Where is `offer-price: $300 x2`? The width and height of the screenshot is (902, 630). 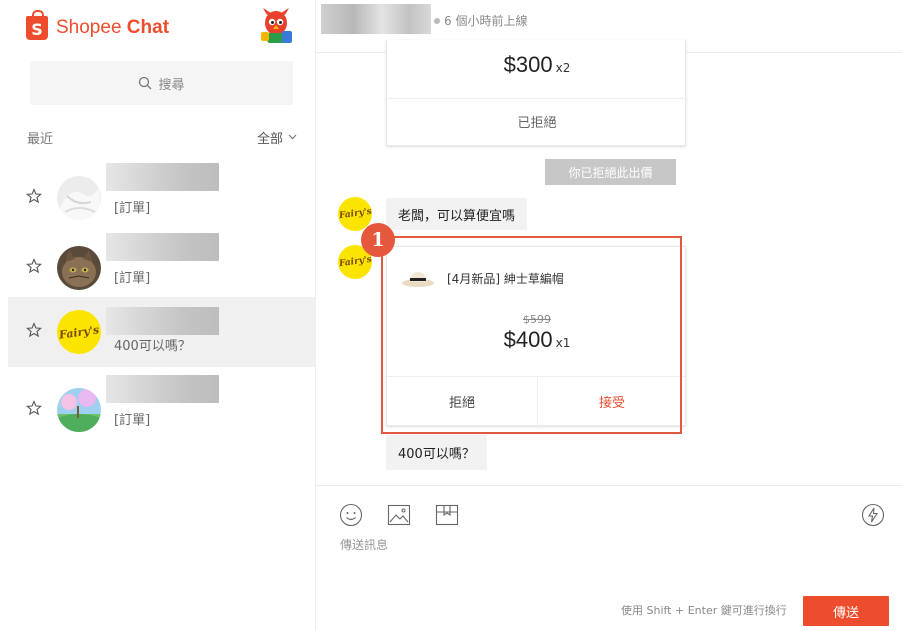 offer-price: $300 x2 is located at coordinates (537, 65).